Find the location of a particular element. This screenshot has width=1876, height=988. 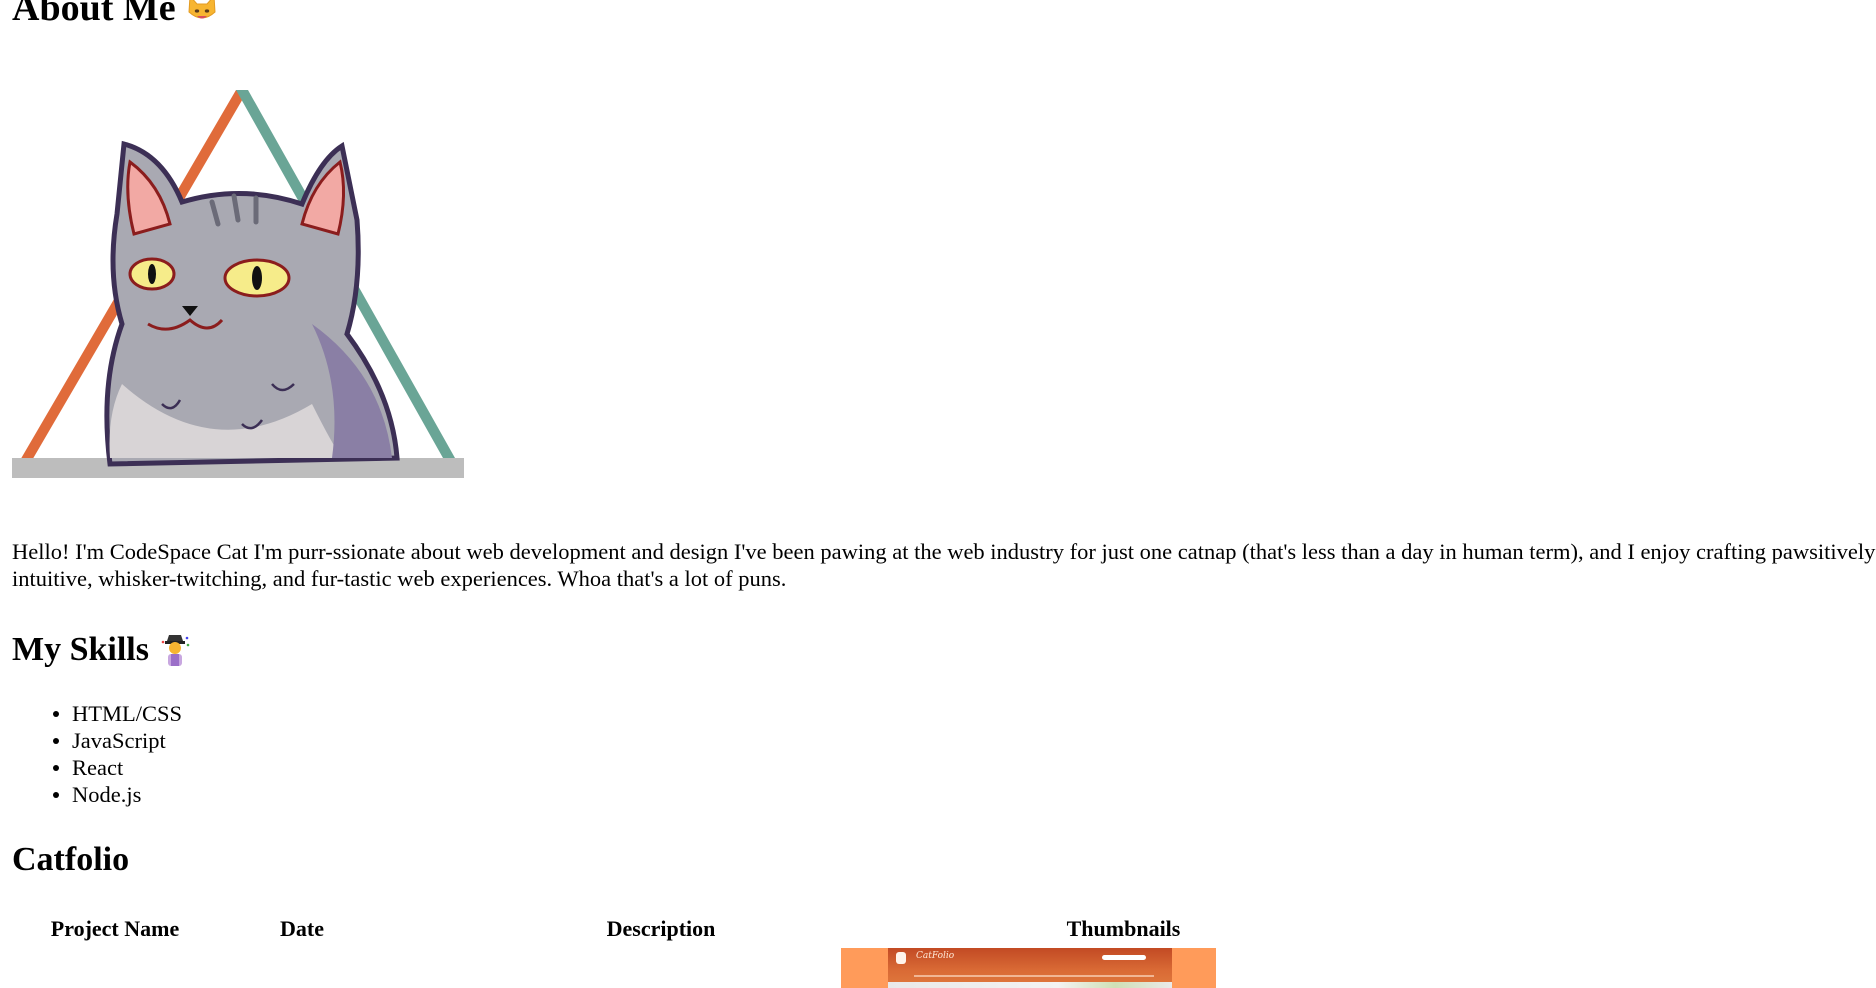

skills-title: My Skills is located at coordinates (80, 649).